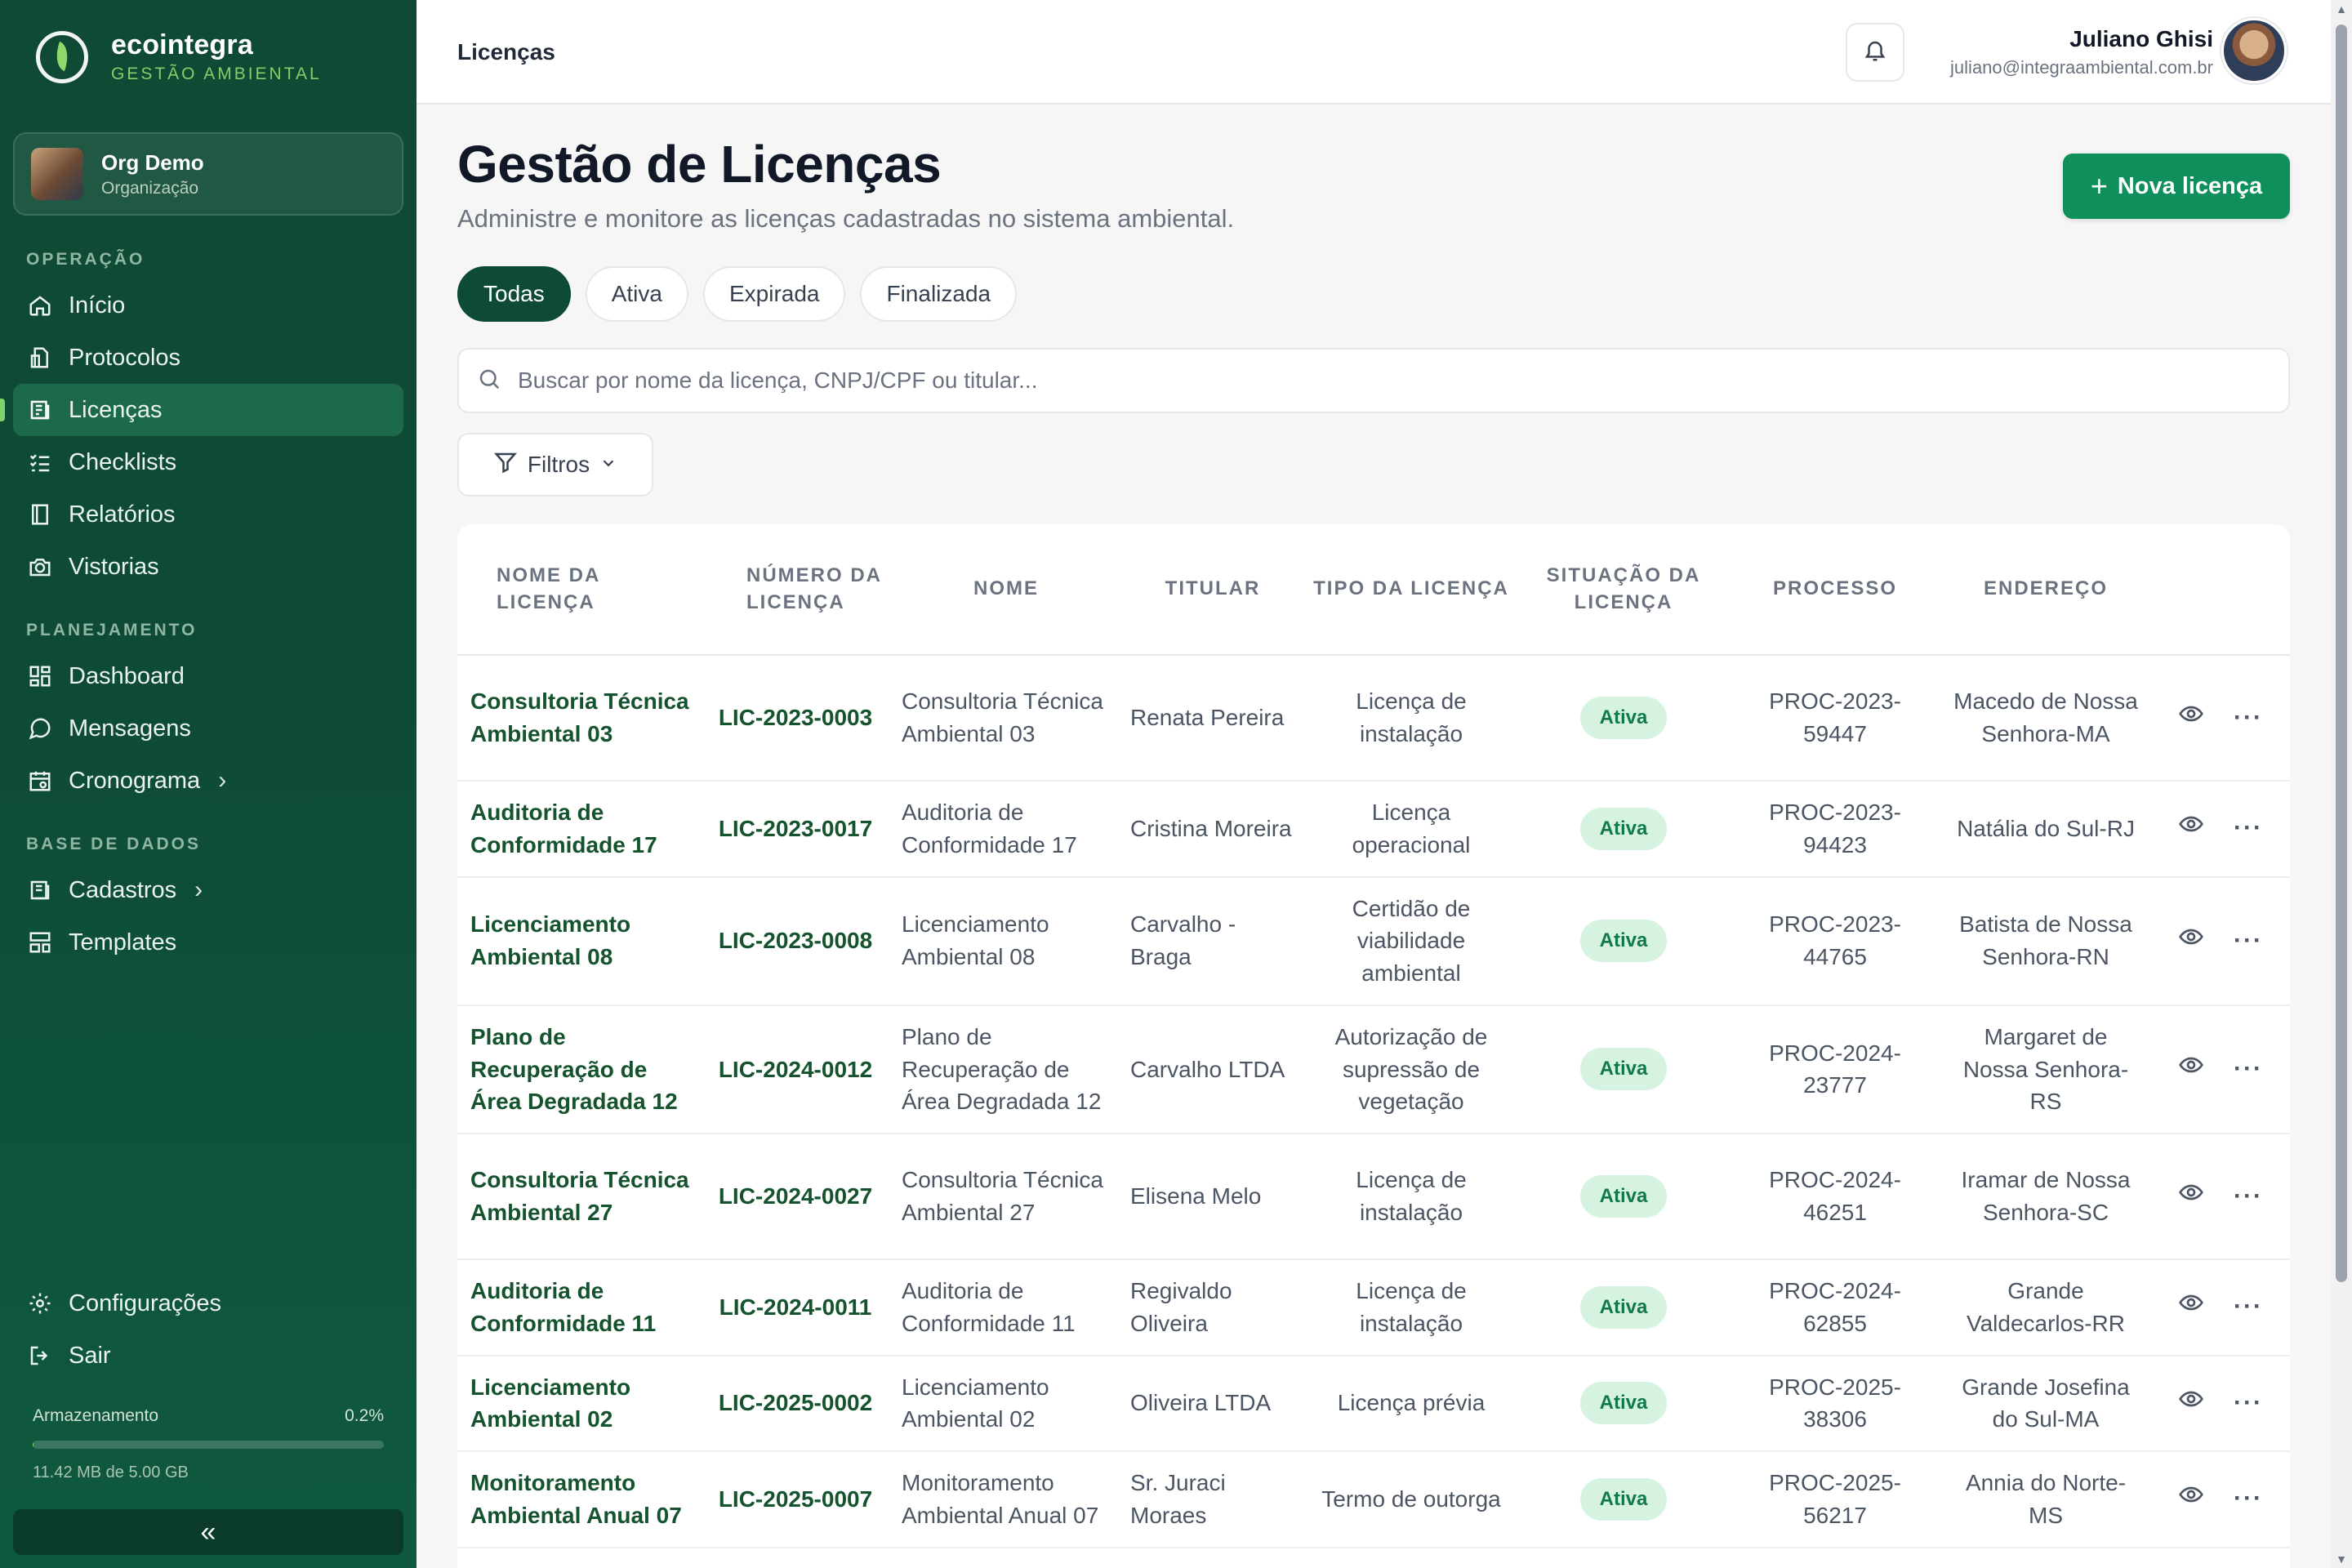  Describe the element at coordinates (1623, 1196) in the screenshot. I see `status-badge: Ativa` at that location.